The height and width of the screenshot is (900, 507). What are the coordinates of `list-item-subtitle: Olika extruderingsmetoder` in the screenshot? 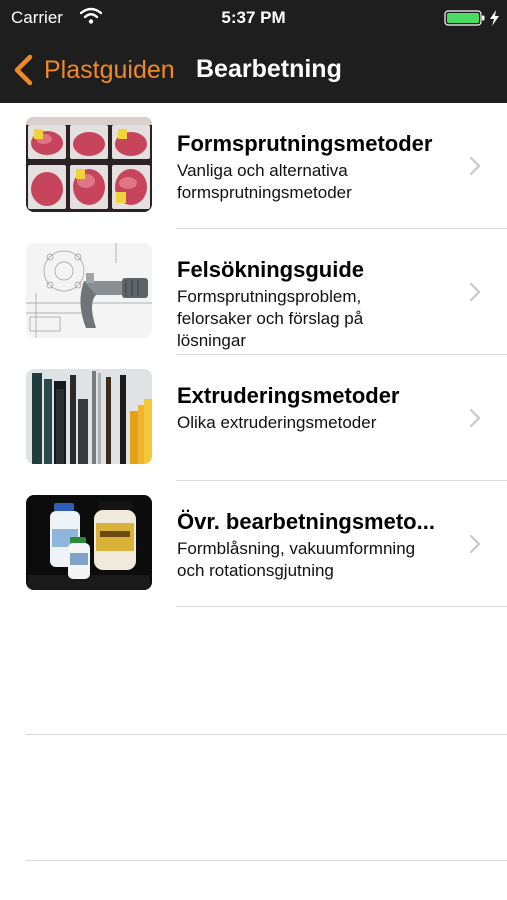 It's located at (317, 423).